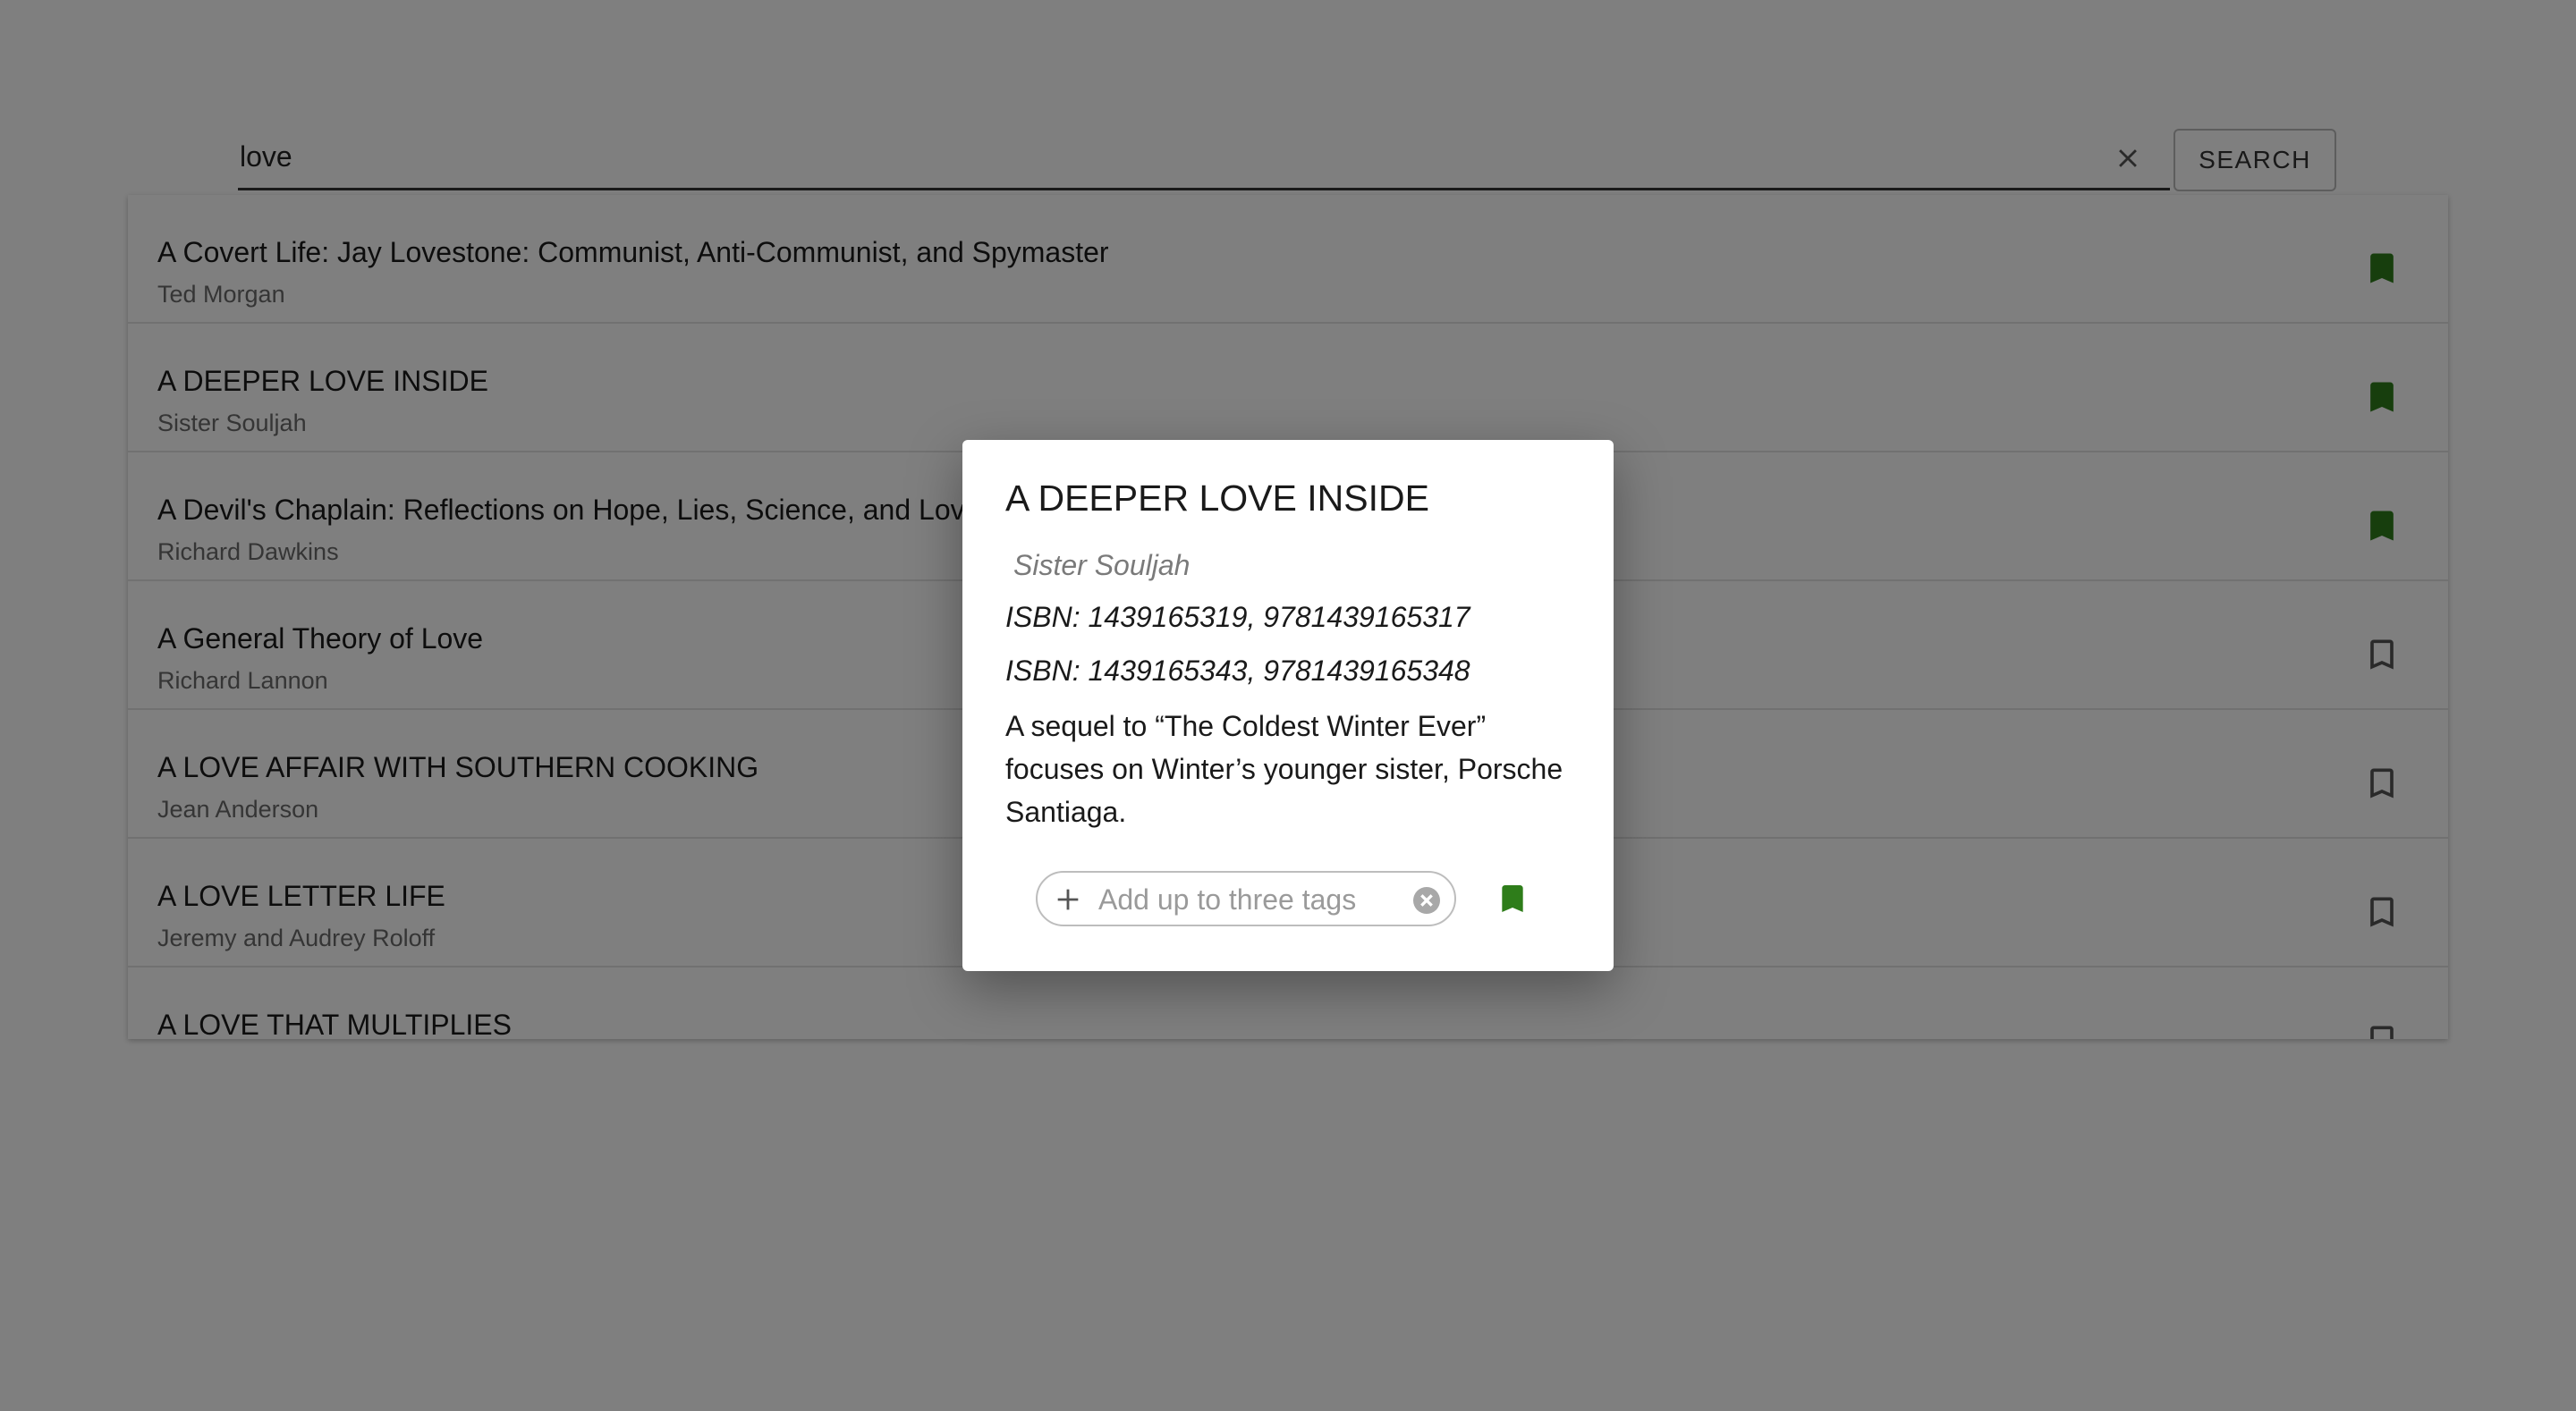 The height and width of the screenshot is (1411, 2576). I want to click on tag-input-chip, so click(1246, 898).